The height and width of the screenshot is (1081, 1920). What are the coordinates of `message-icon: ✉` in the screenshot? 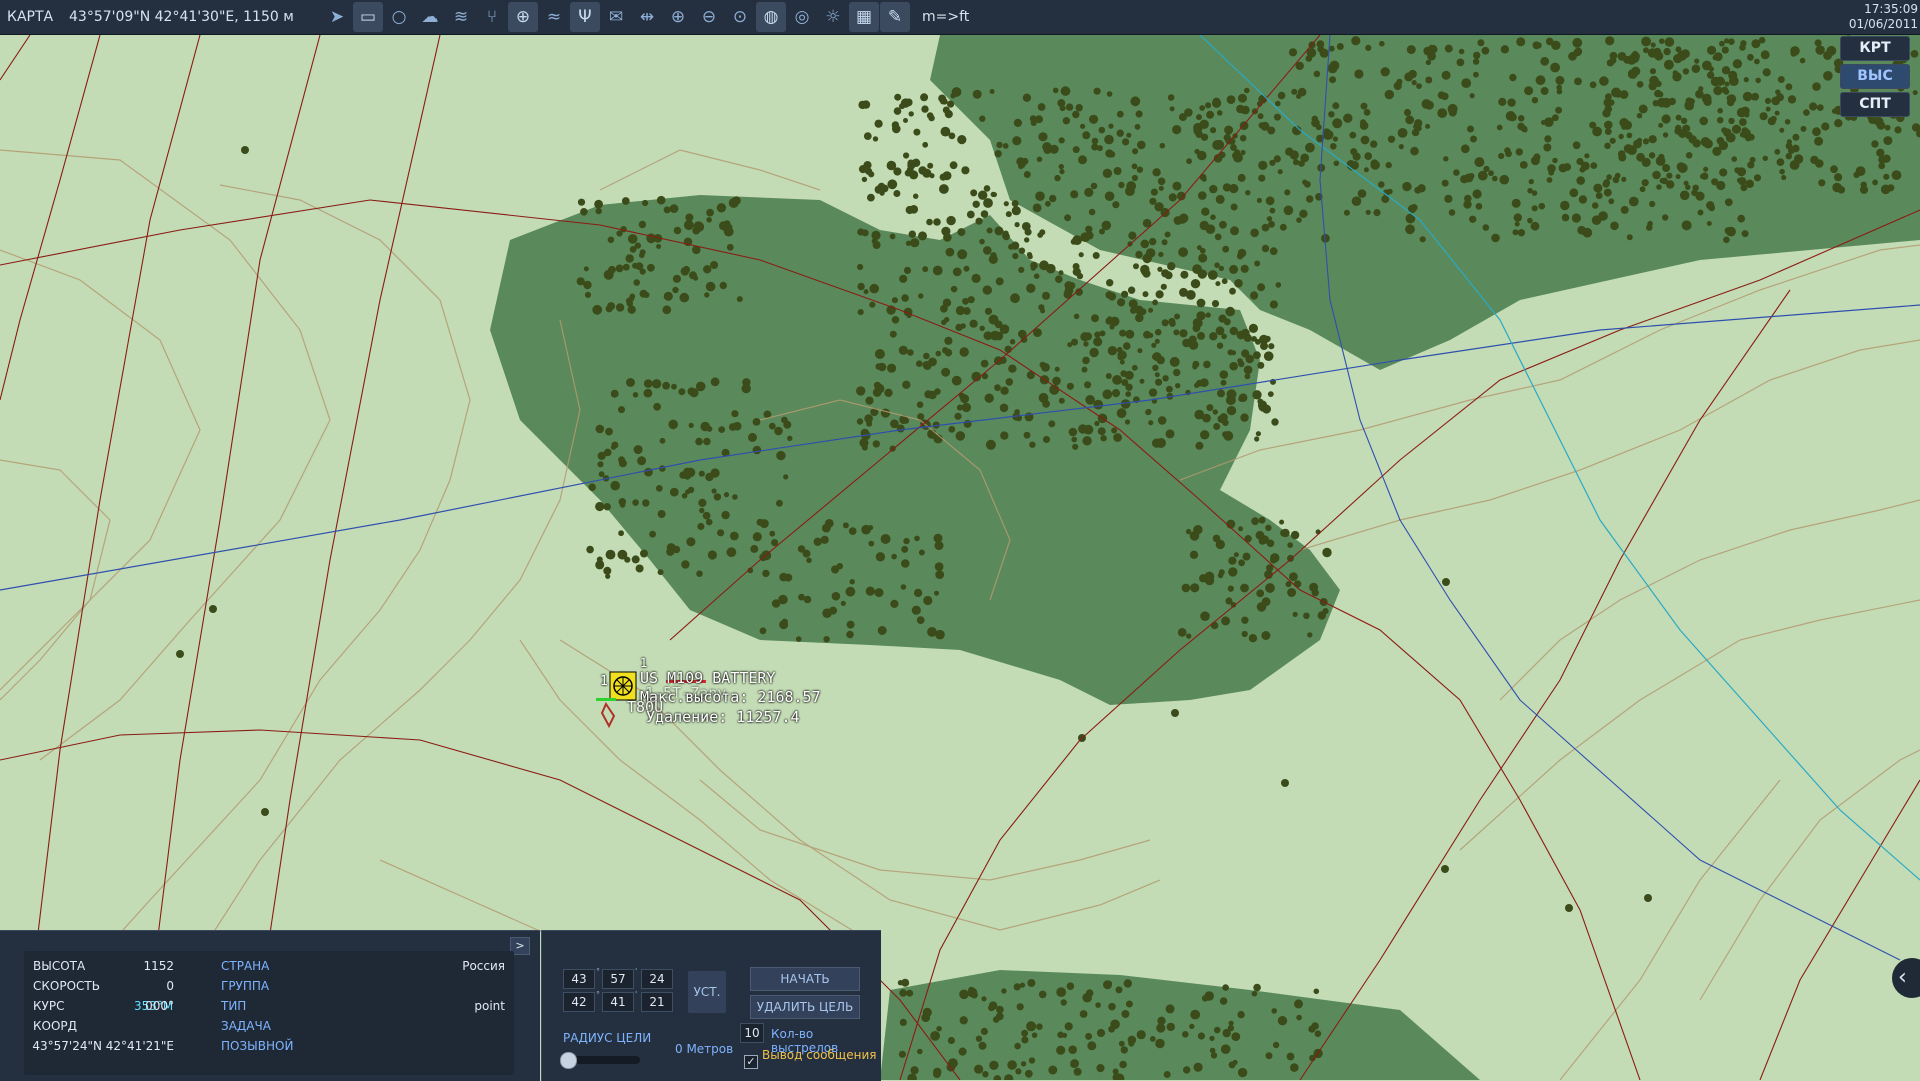 It's located at (616, 17).